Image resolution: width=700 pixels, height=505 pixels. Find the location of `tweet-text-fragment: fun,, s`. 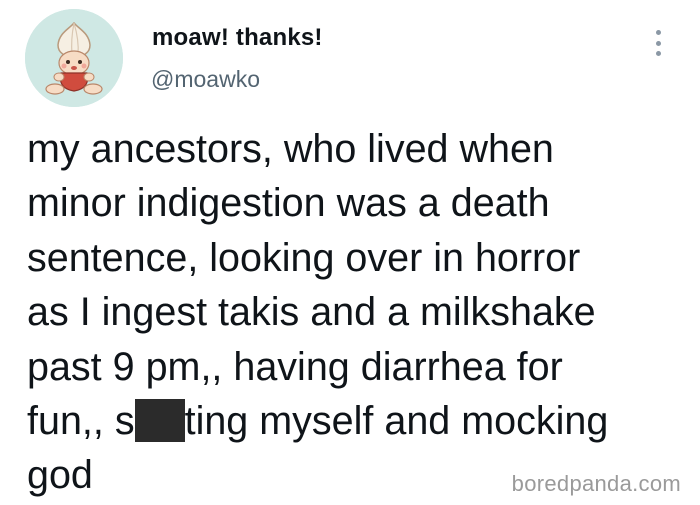

tweet-text-fragment: fun,, s is located at coordinates (81, 421).